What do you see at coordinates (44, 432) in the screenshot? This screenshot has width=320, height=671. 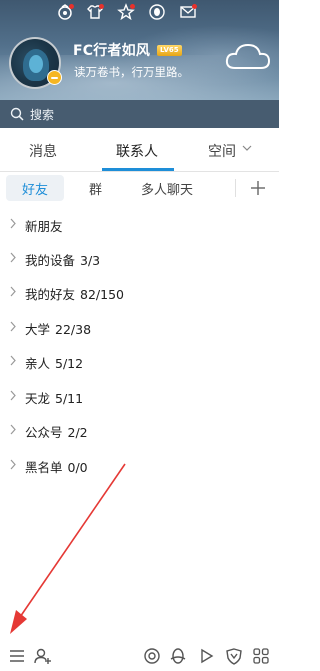 I see `group-name: 公众号` at bounding box center [44, 432].